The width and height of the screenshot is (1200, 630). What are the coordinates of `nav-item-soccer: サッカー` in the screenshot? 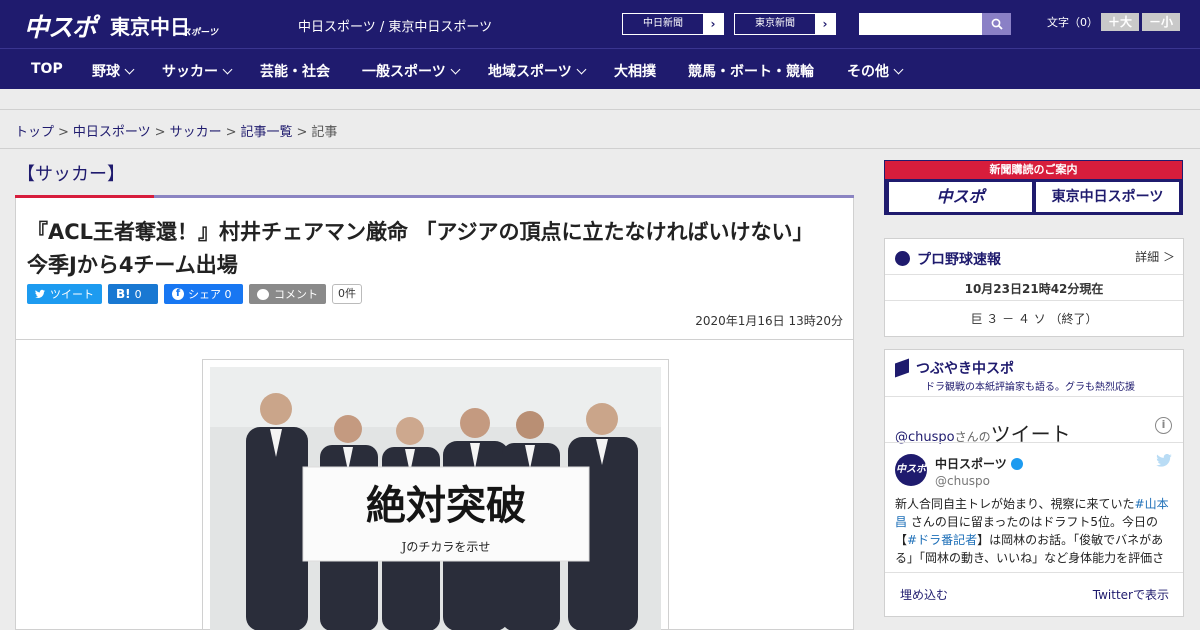 It's located at (197, 71).